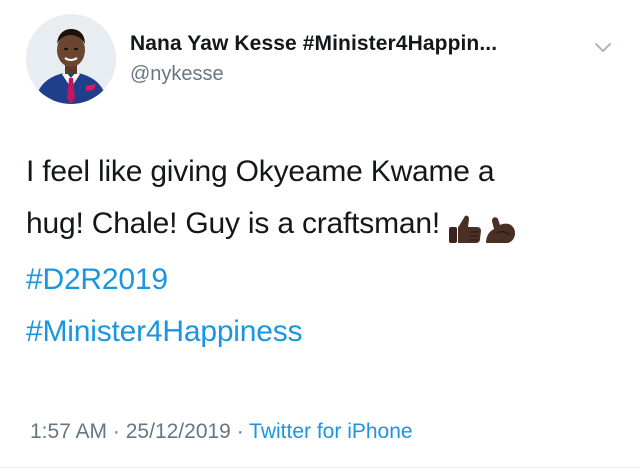  Describe the element at coordinates (482, 228) in the screenshot. I see `emoji-group` at that location.